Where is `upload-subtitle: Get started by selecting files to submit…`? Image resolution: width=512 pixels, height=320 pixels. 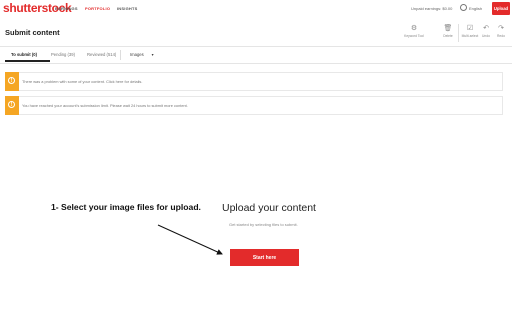 upload-subtitle: Get started by selecting files to submit… is located at coordinates (263, 224).